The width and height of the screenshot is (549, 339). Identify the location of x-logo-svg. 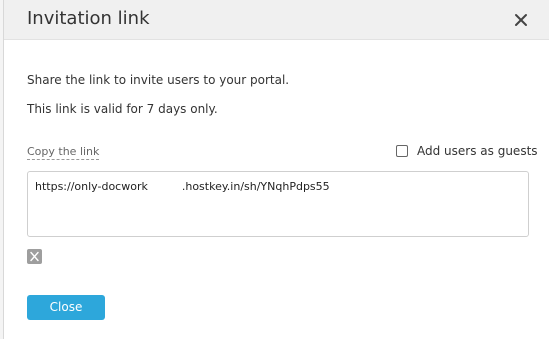
(34, 256).